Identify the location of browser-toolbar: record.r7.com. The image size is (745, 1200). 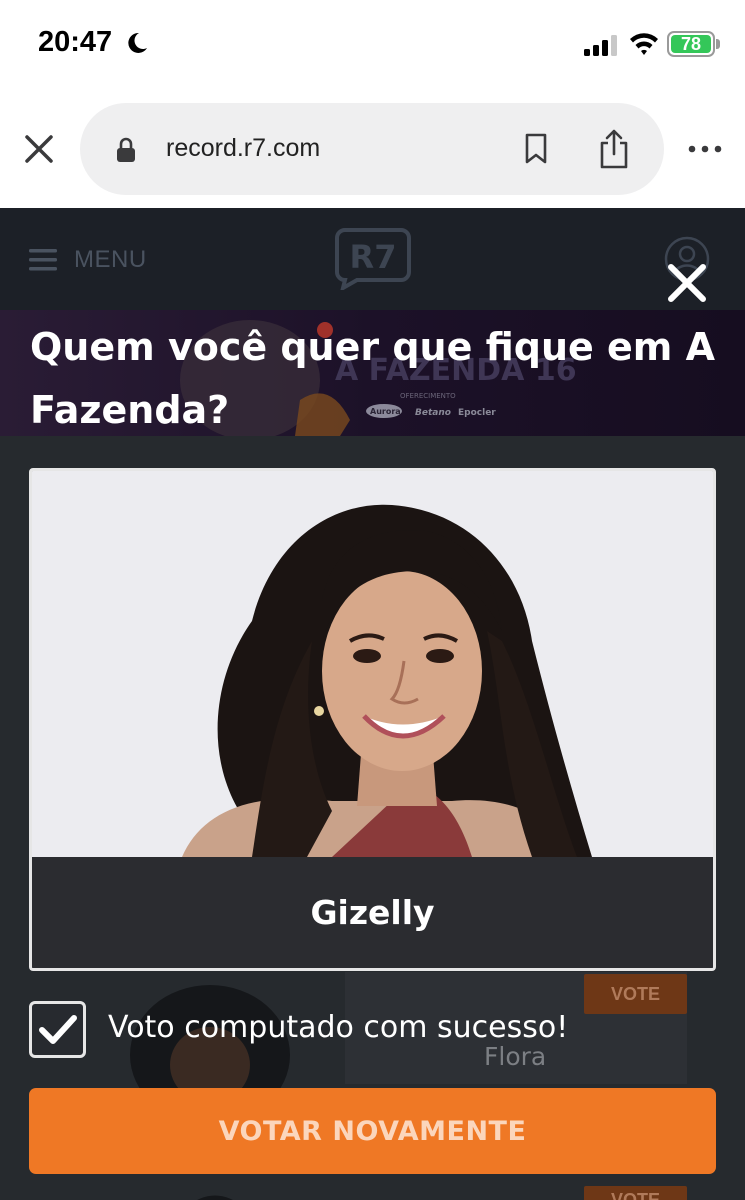
(372, 149).